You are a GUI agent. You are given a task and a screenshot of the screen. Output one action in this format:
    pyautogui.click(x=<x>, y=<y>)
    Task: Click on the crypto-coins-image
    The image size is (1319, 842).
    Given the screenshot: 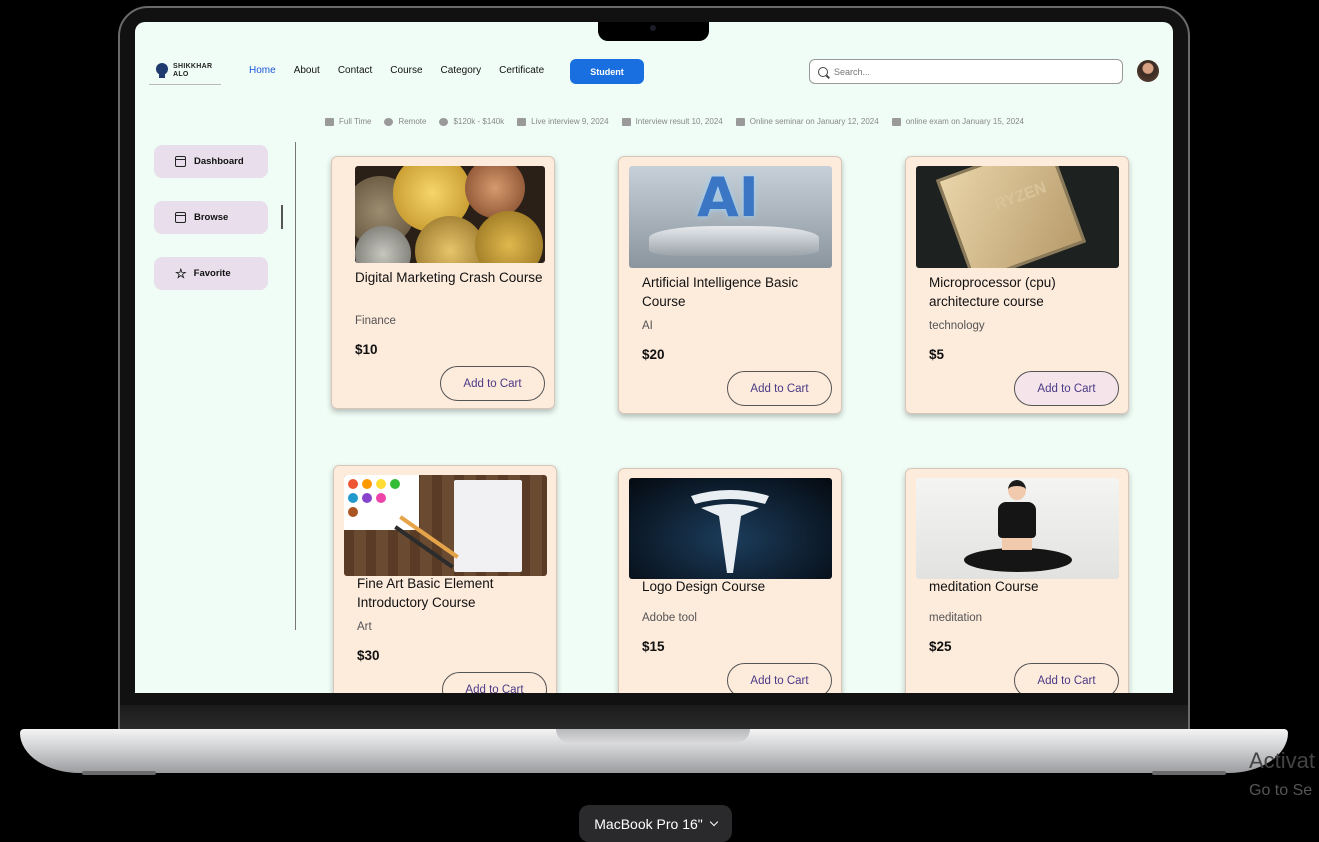 What is the action you would take?
    pyautogui.click(x=450, y=214)
    